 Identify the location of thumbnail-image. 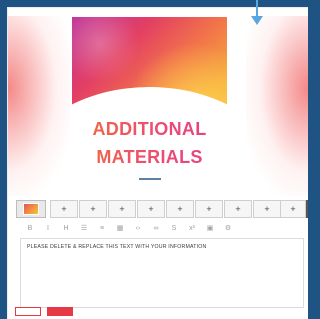
(31, 209).